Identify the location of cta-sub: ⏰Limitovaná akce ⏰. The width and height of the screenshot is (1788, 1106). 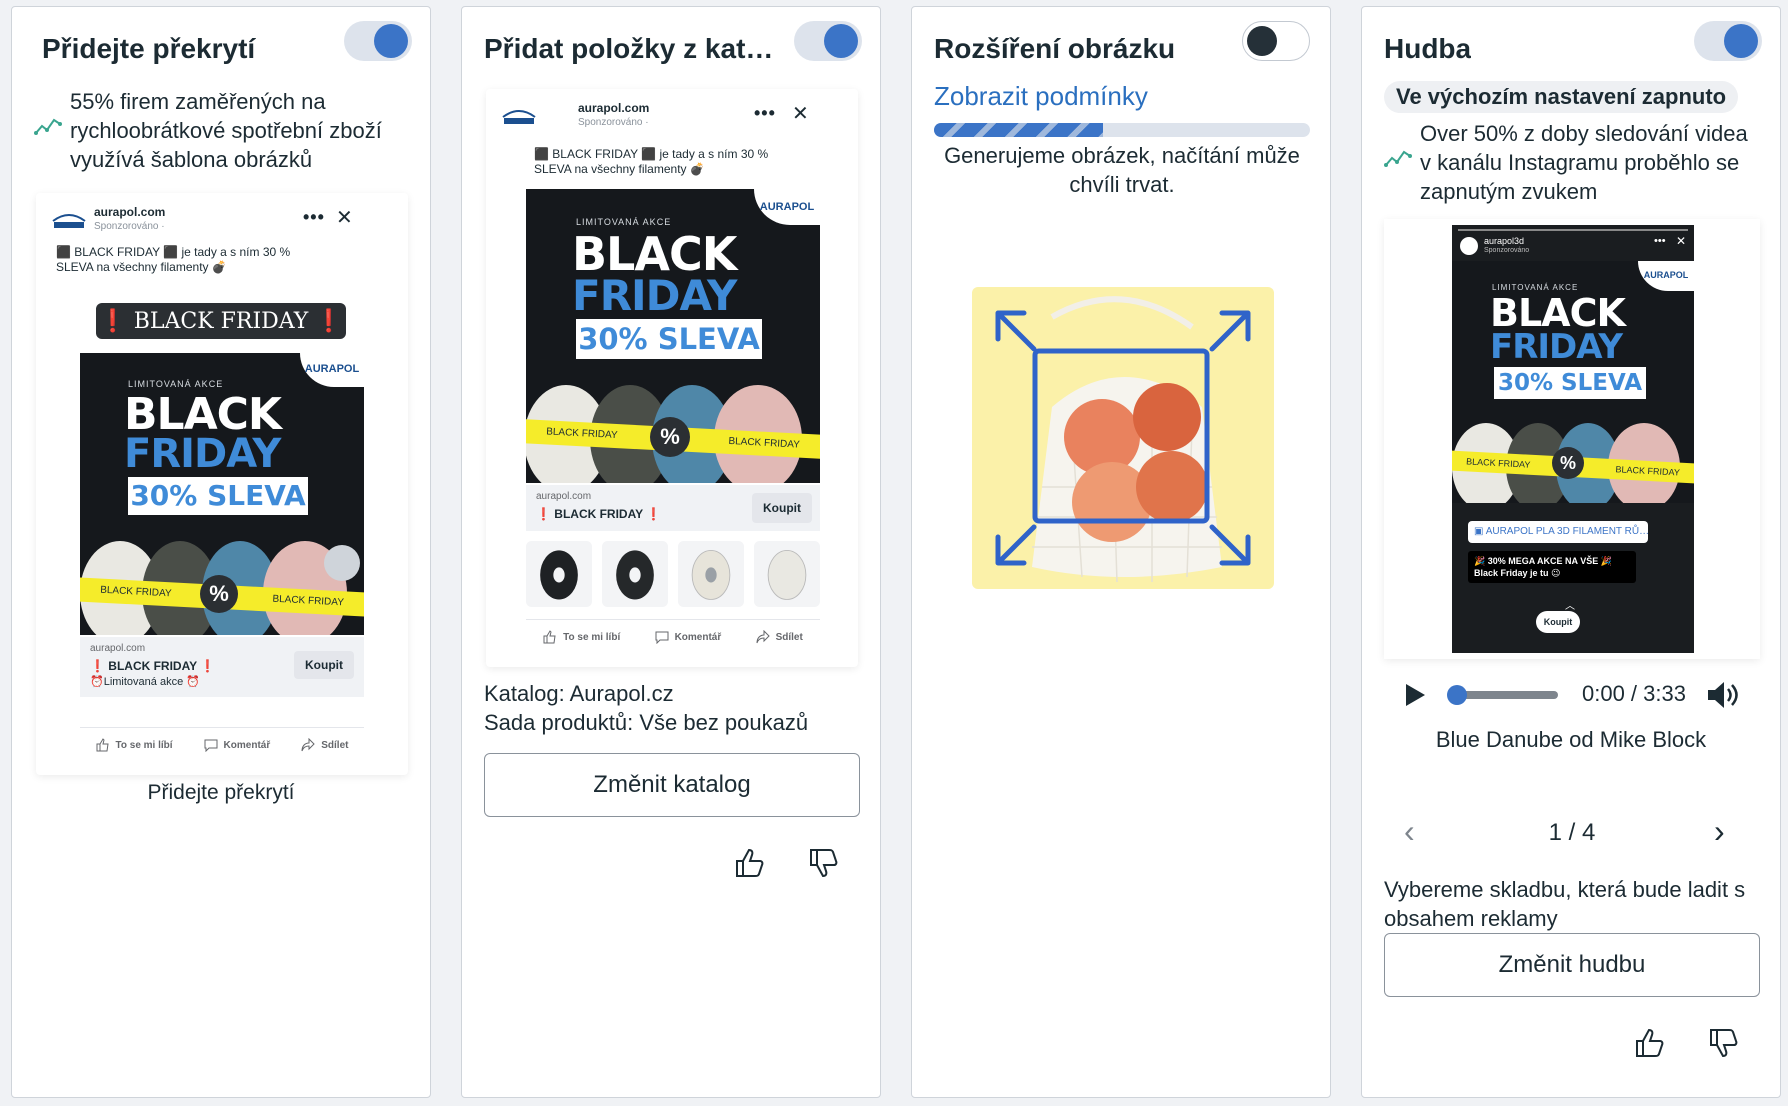
(145, 682).